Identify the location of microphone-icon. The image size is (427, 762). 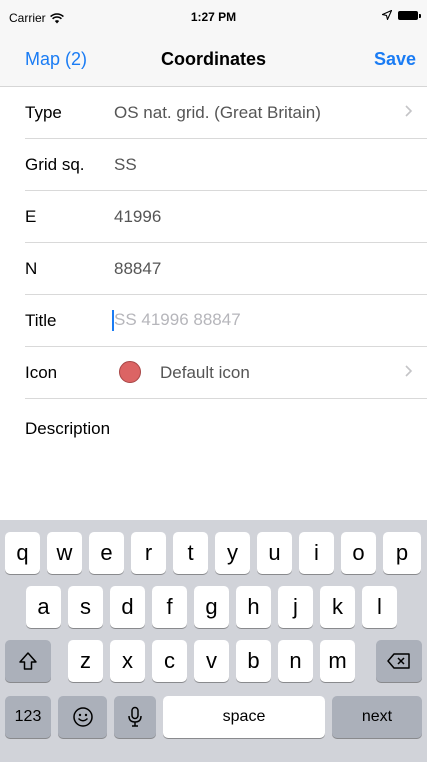
(135, 716).